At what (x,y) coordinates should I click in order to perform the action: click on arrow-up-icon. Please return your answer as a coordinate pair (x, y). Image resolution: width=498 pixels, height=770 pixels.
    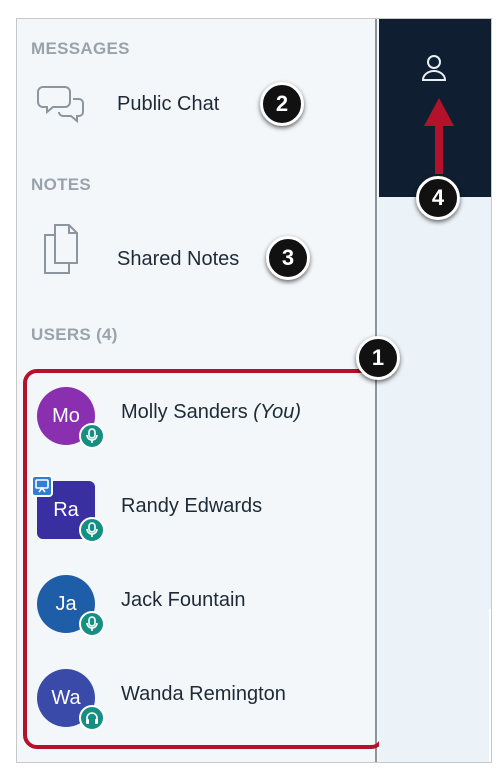
    Looking at the image, I should click on (439, 136).